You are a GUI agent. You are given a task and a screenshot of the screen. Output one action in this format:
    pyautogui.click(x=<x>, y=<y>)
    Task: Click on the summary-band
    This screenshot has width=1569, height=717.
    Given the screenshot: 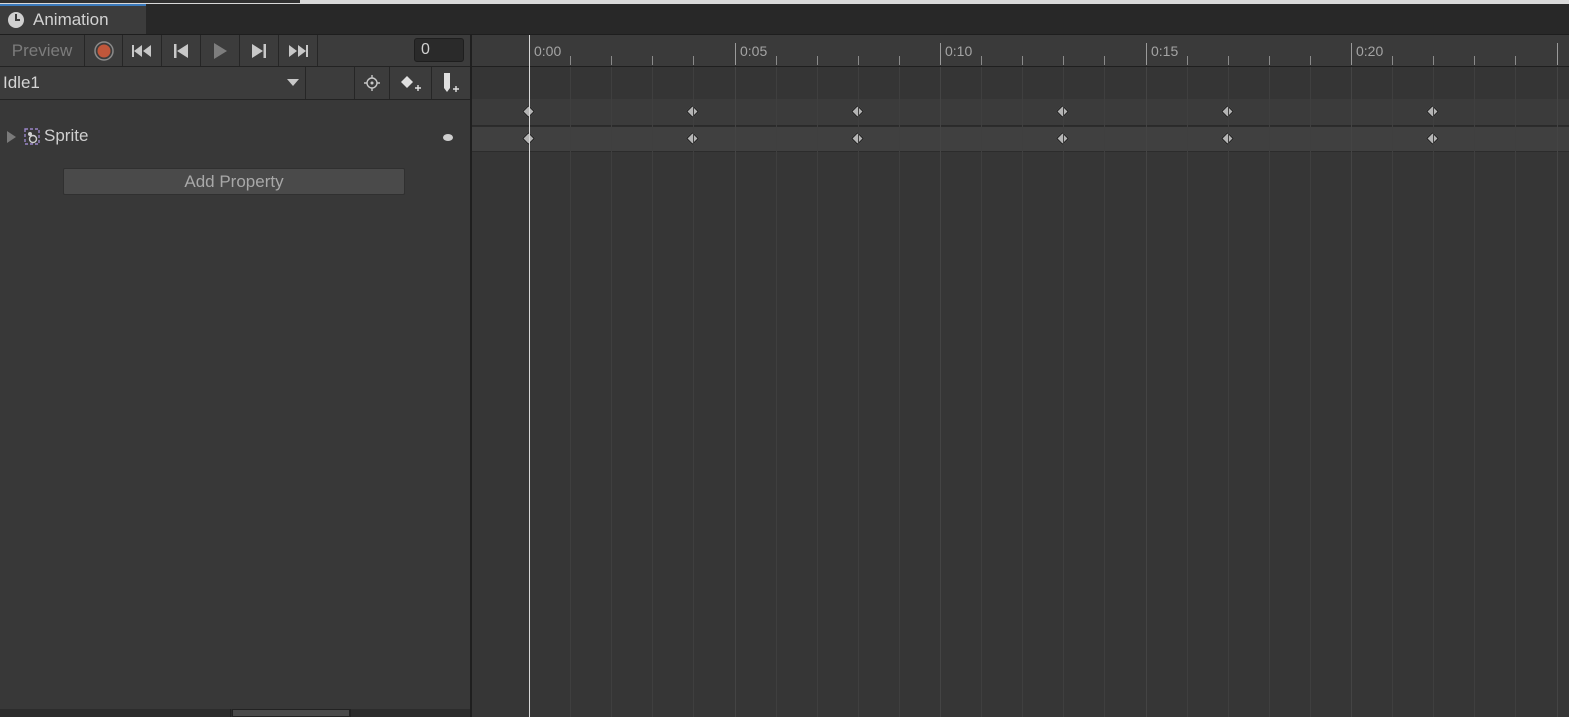 What is the action you would take?
    pyautogui.click(x=1020, y=83)
    